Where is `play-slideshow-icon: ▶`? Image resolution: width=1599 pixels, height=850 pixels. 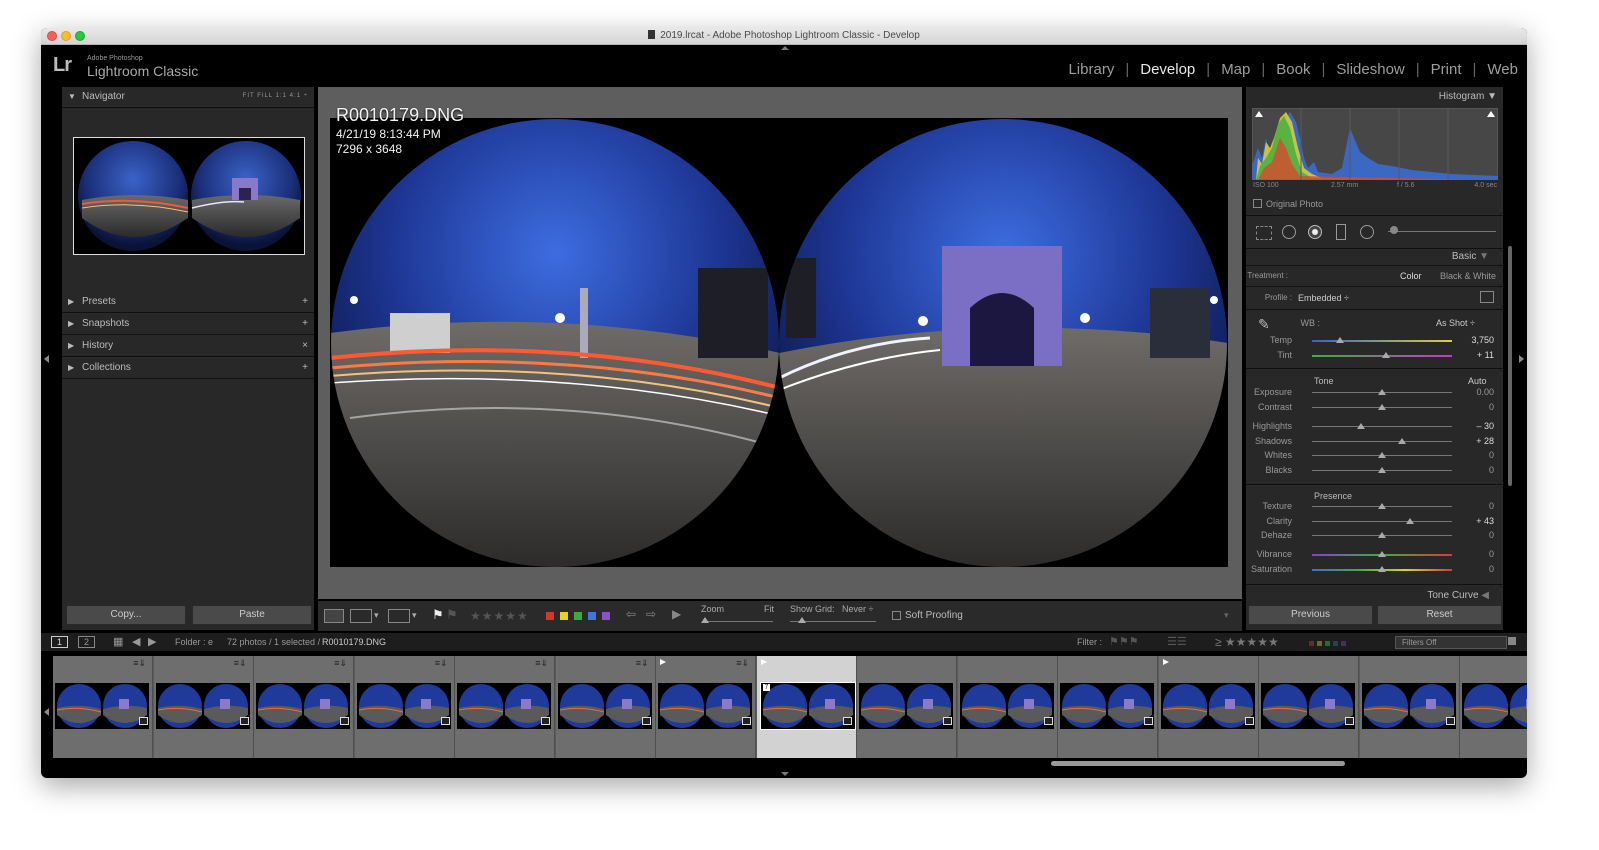 play-slideshow-icon: ▶ is located at coordinates (676, 614).